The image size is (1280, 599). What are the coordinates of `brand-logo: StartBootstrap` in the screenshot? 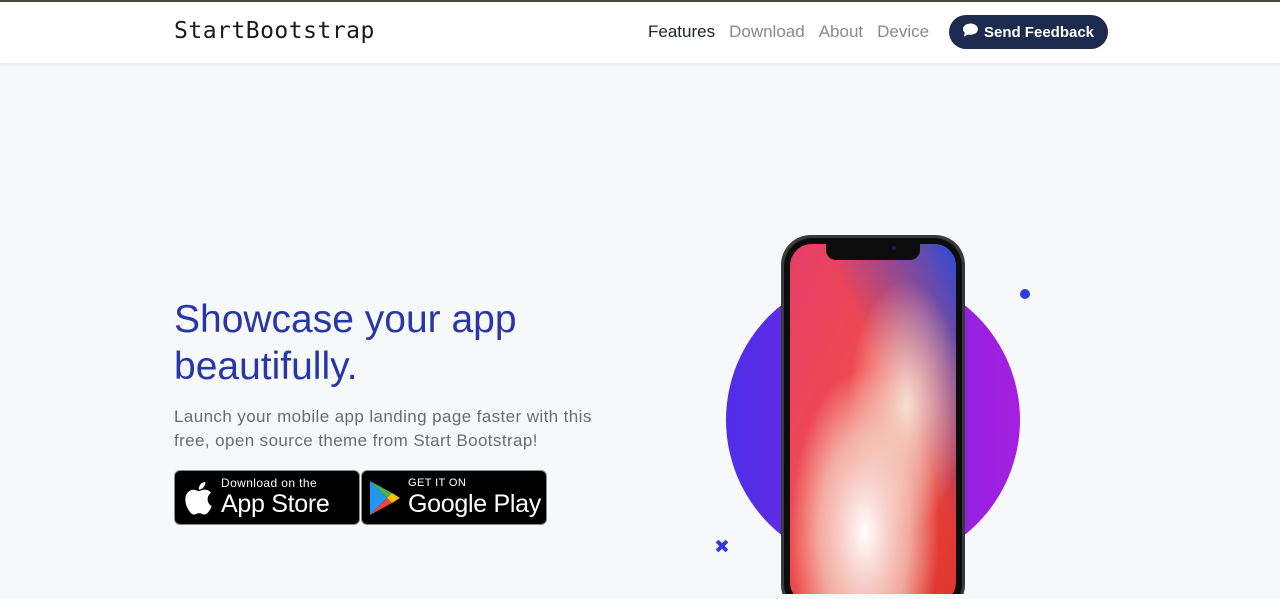 It's located at (274, 31).